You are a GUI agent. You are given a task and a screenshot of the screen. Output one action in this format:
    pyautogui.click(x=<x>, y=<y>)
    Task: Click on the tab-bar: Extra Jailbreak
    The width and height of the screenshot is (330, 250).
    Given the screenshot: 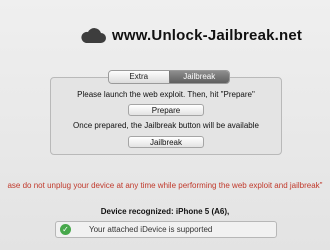 What is the action you would take?
    pyautogui.click(x=169, y=77)
    